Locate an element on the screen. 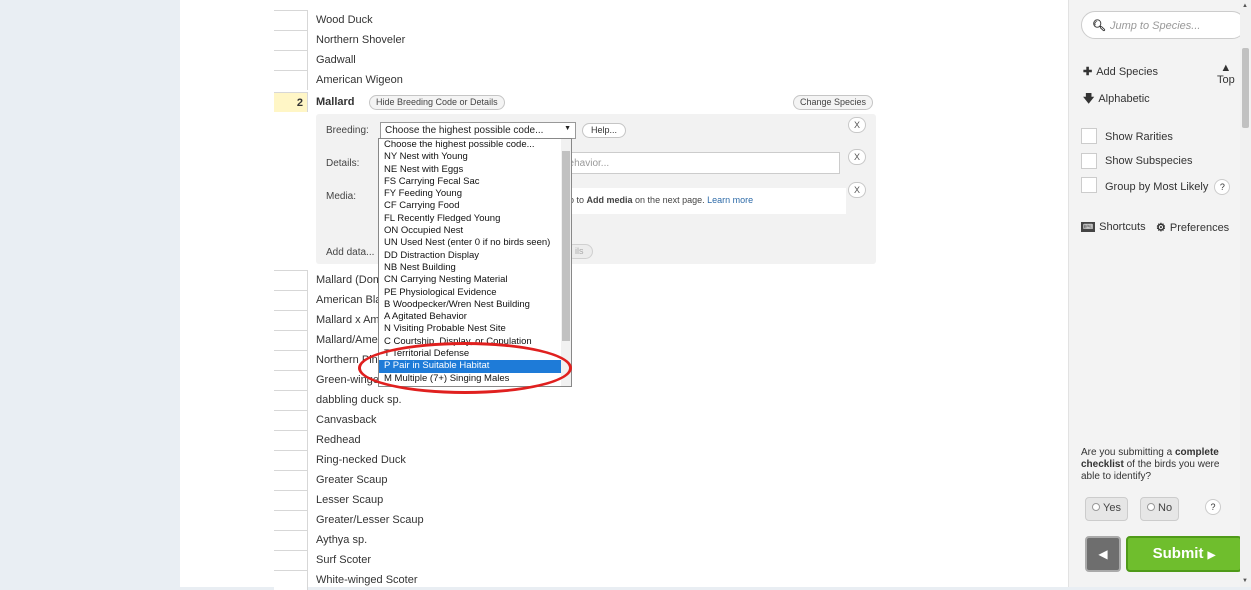 This screenshot has width=1251, height=590. complete-help-button: ? is located at coordinates (1213, 507).